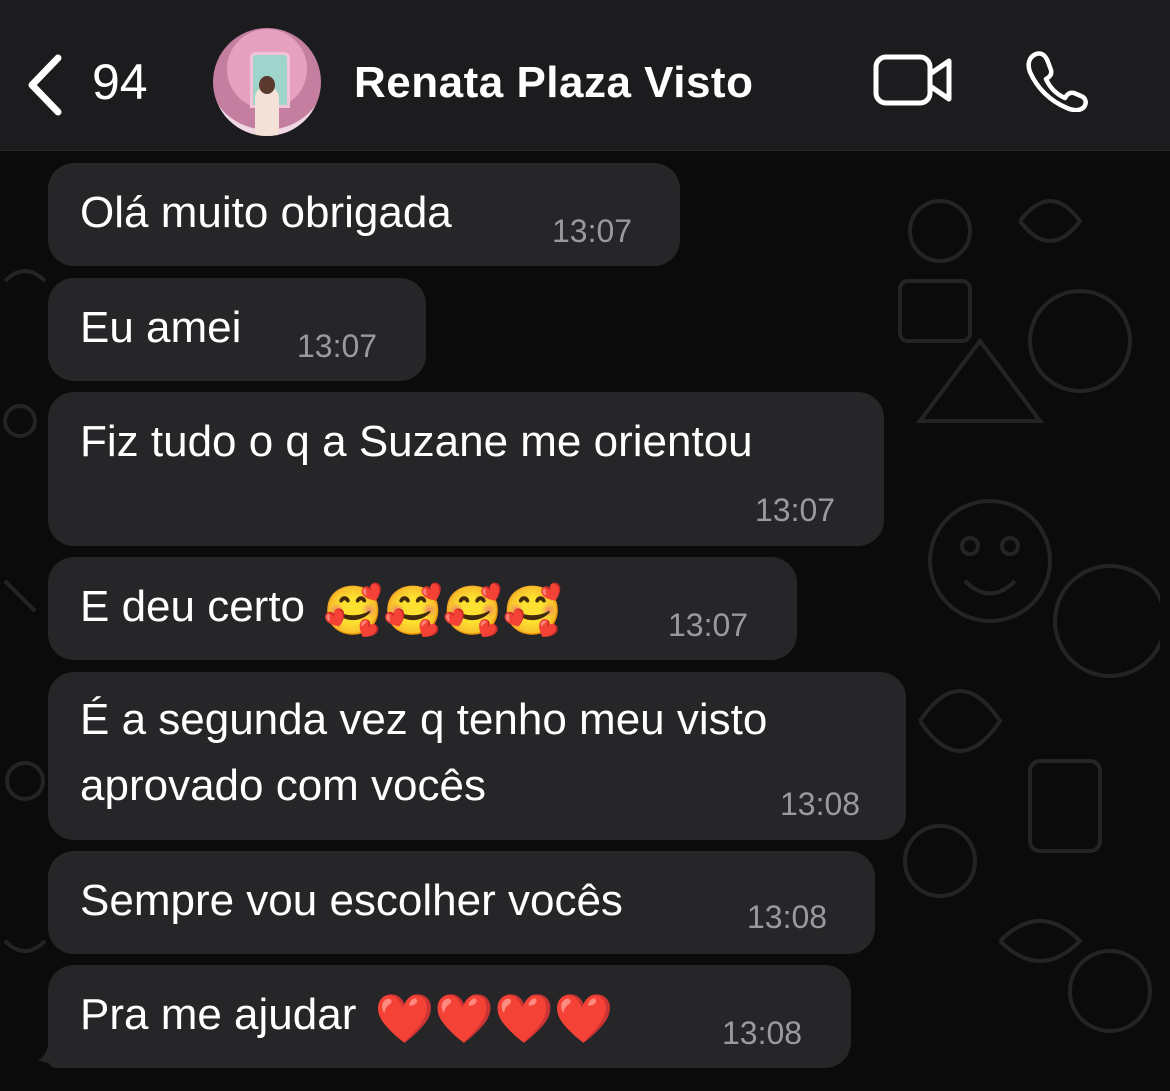 This screenshot has height=1091, width=1170. I want to click on message-text: Pra me ajudar ❤️❤️❤️❤️, so click(347, 1015).